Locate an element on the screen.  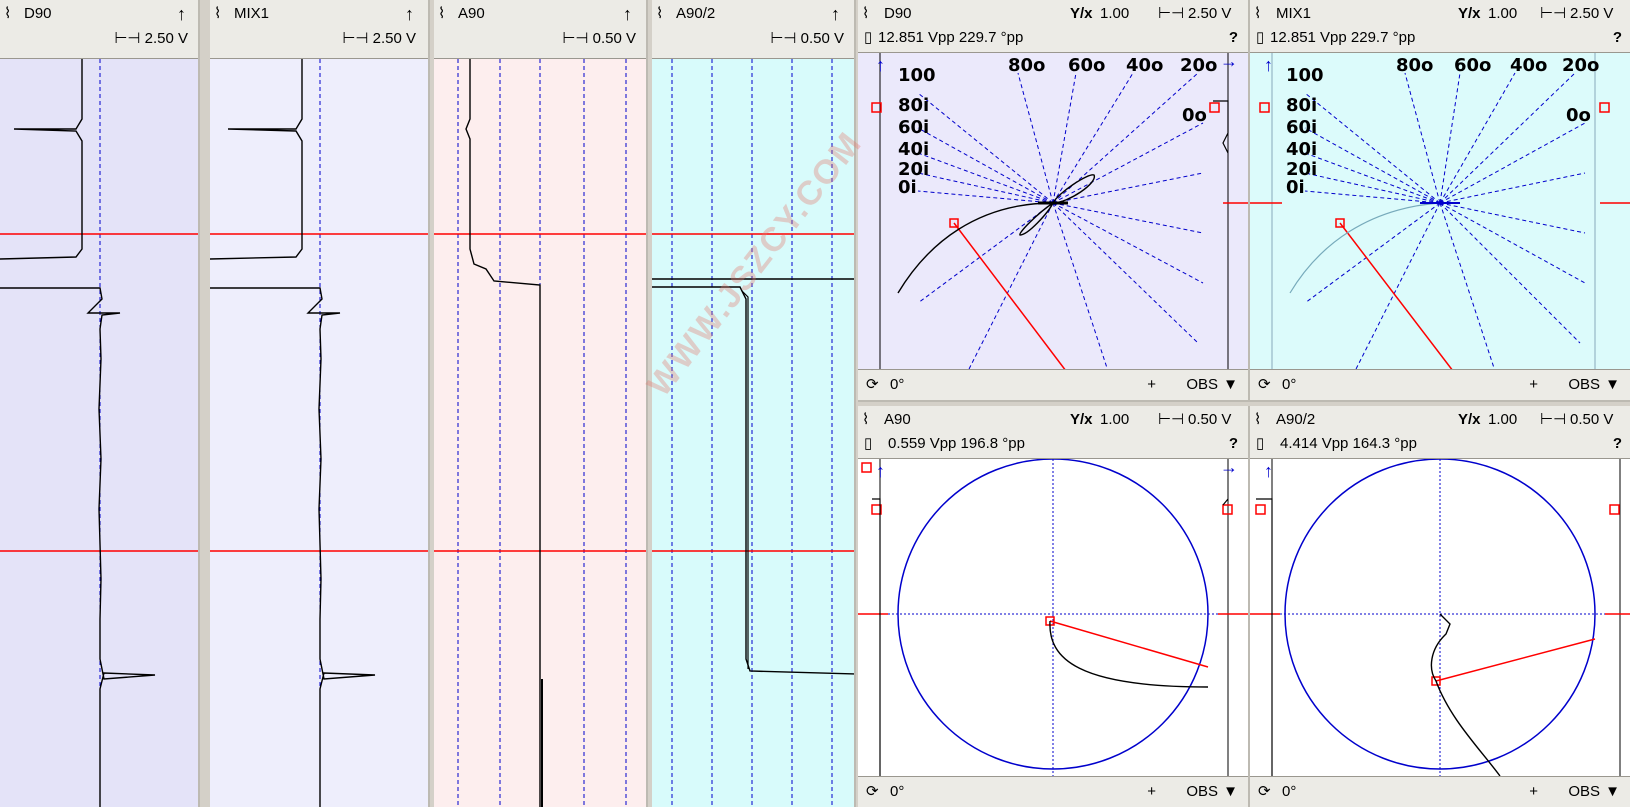
angle-label: 100 is located at coordinates (917, 75).